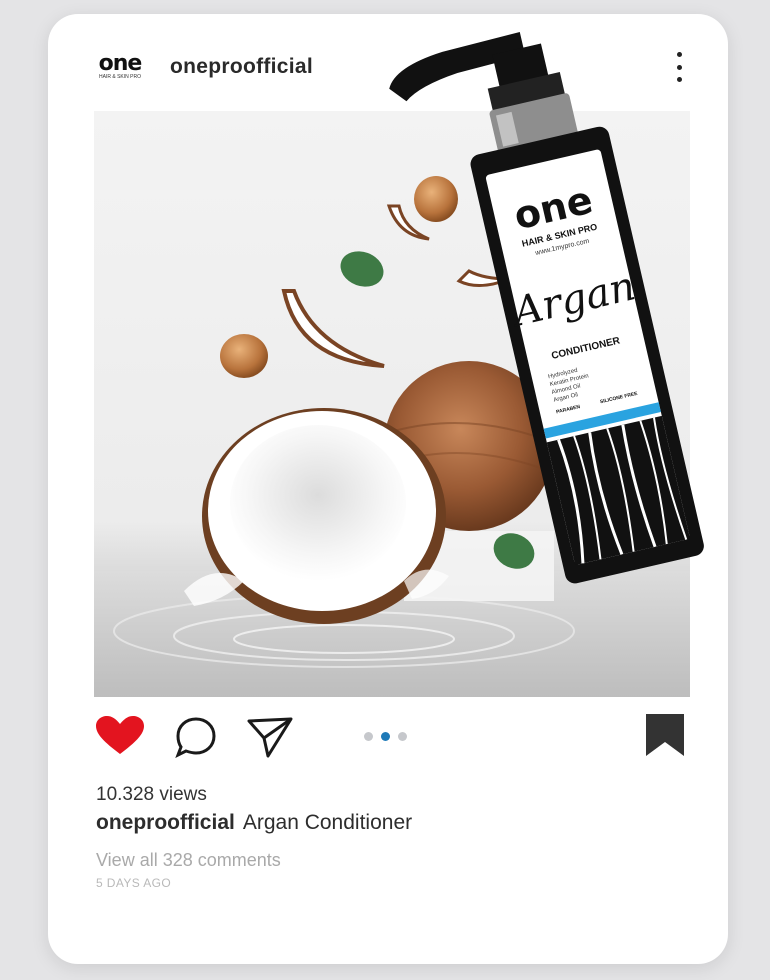 This screenshot has height=980, width=770. I want to click on avatar-logo-word: one, so click(120, 63).